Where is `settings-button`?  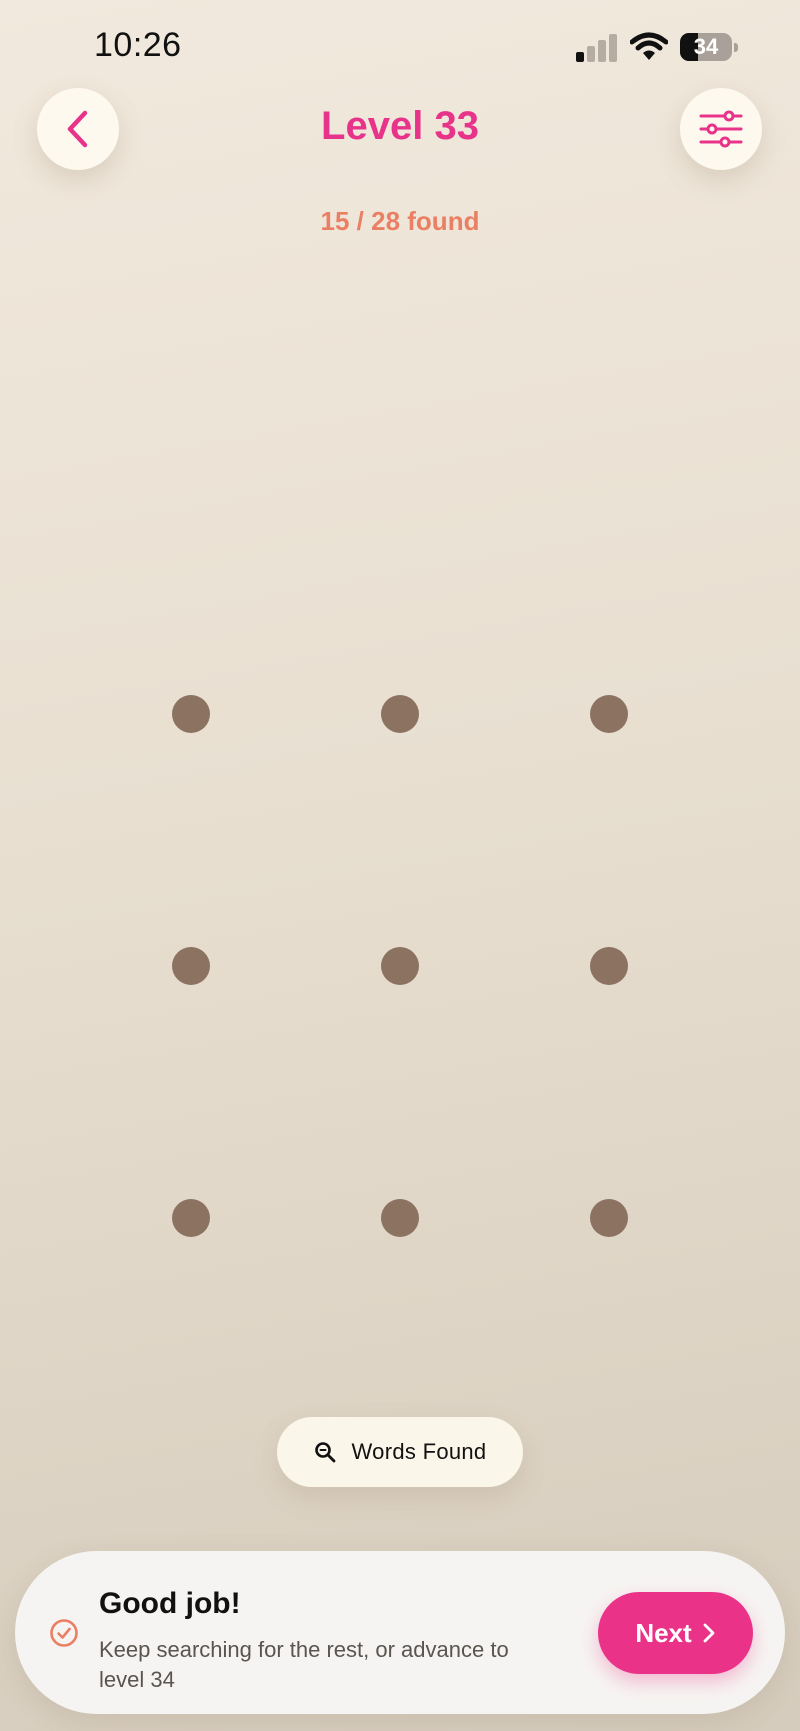 settings-button is located at coordinates (721, 129).